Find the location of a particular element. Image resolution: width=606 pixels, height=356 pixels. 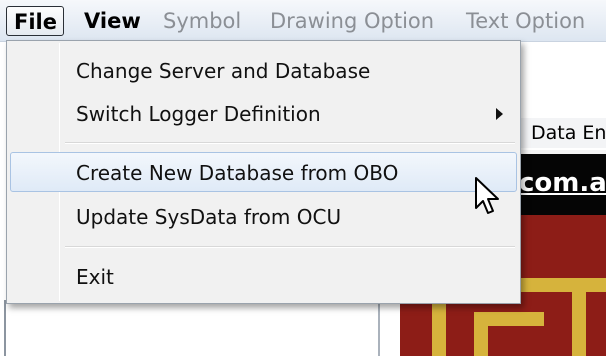

menu-text-option: Text Option is located at coordinates (525, 21).